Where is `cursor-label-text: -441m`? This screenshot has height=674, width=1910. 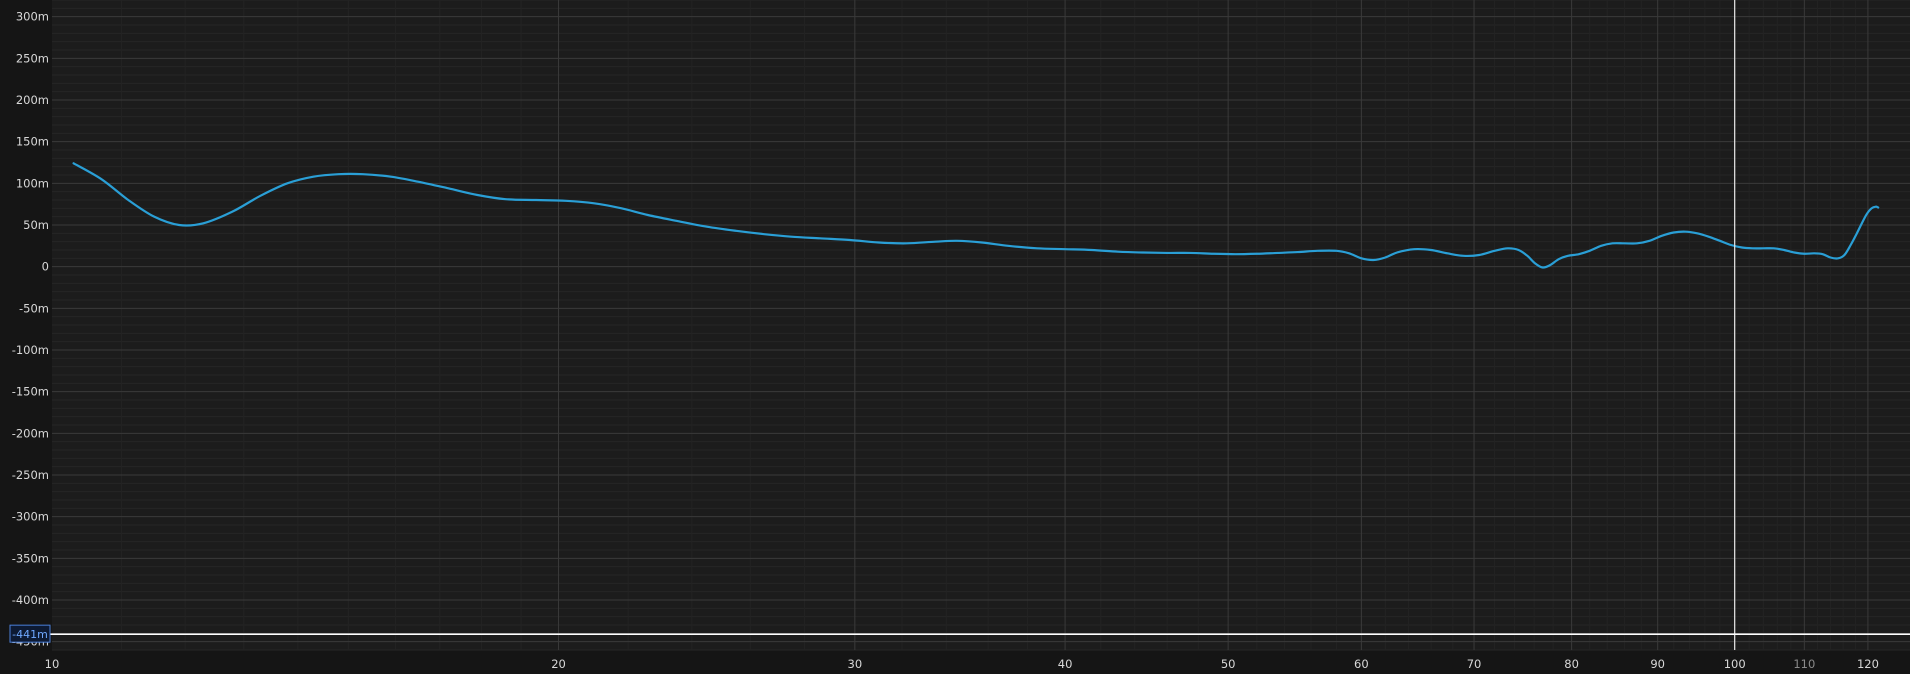 cursor-label-text: -441m is located at coordinates (30, 634).